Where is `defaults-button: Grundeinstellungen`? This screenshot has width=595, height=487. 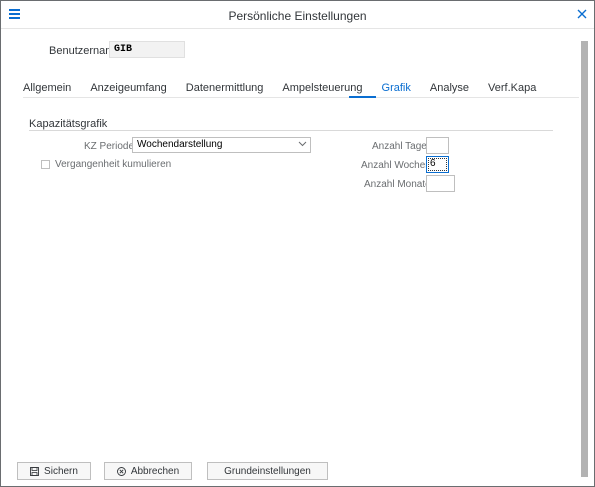 defaults-button: Grundeinstellungen is located at coordinates (267, 471).